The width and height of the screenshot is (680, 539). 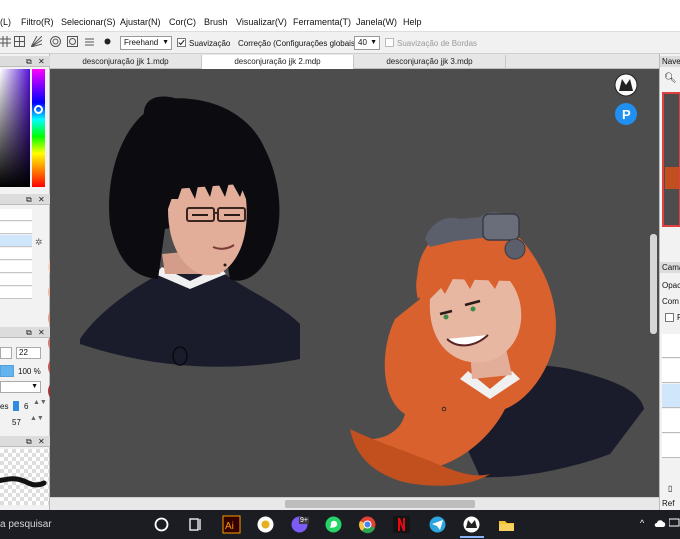 What do you see at coordinates (39, 242) in the screenshot?
I see `gear-icon: ✲` at bounding box center [39, 242].